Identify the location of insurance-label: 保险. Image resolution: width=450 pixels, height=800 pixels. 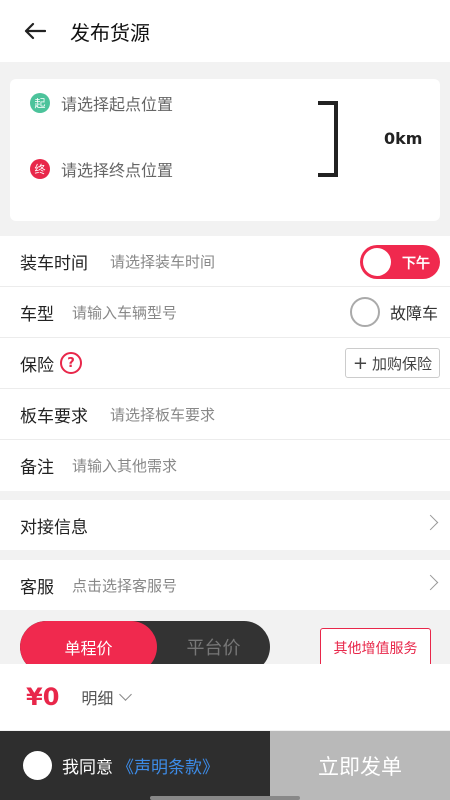
(37, 365).